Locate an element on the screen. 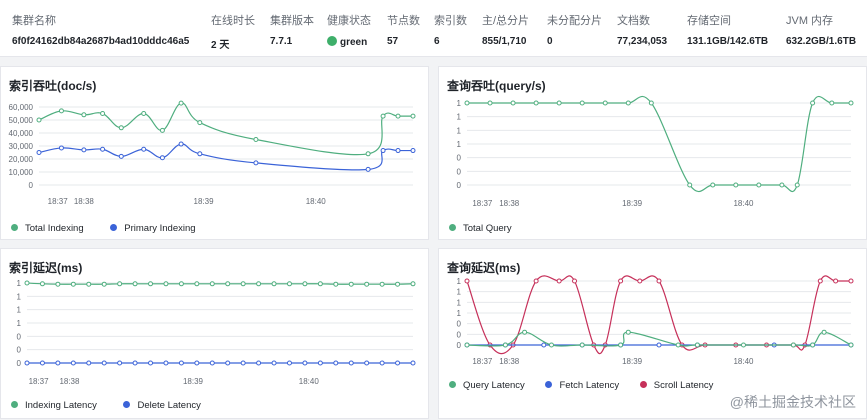 The image size is (867, 420). legend-item-indexing-latency: Indexing Latency is located at coordinates (54, 405).